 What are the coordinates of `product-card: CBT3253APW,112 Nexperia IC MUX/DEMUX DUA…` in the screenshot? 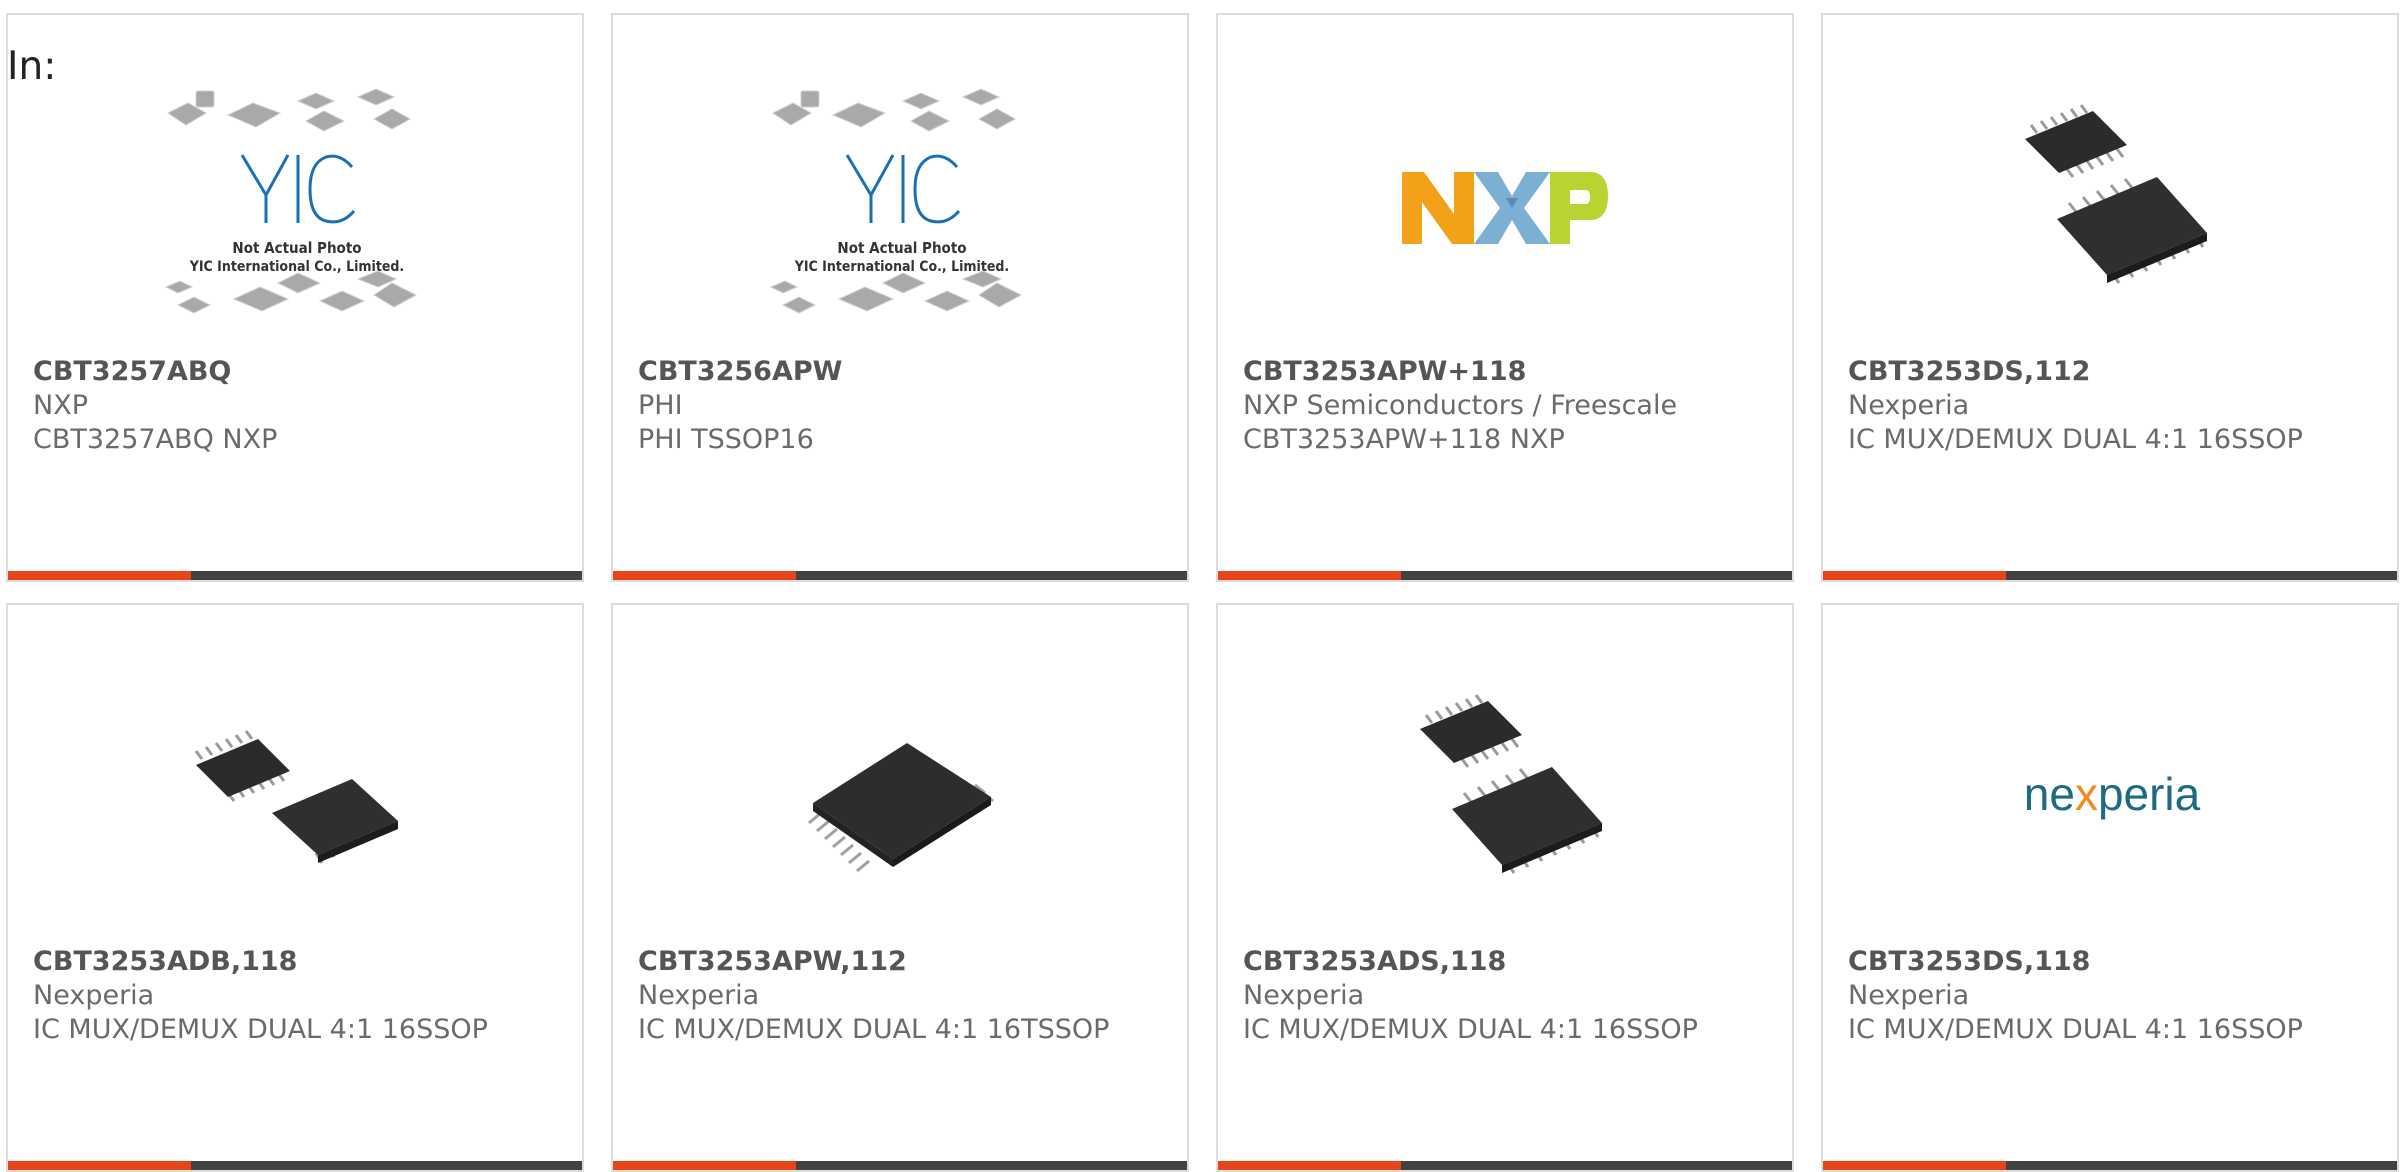 It's located at (900, 887).